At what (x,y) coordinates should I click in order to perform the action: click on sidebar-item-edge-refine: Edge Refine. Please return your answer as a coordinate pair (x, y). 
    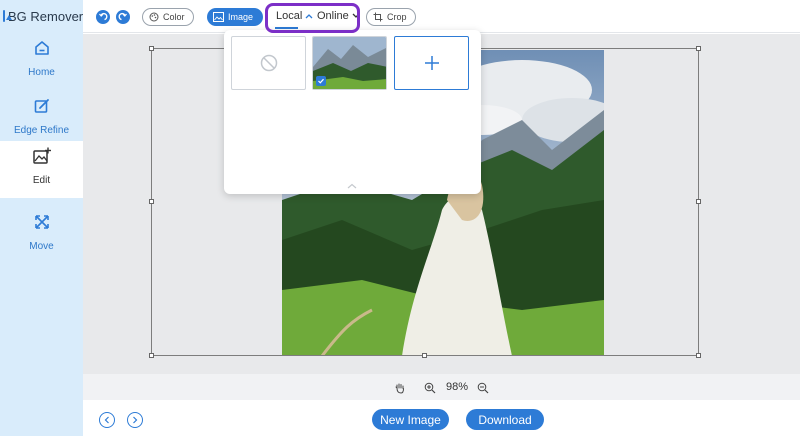
    Looking at the image, I should click on (41, 119).